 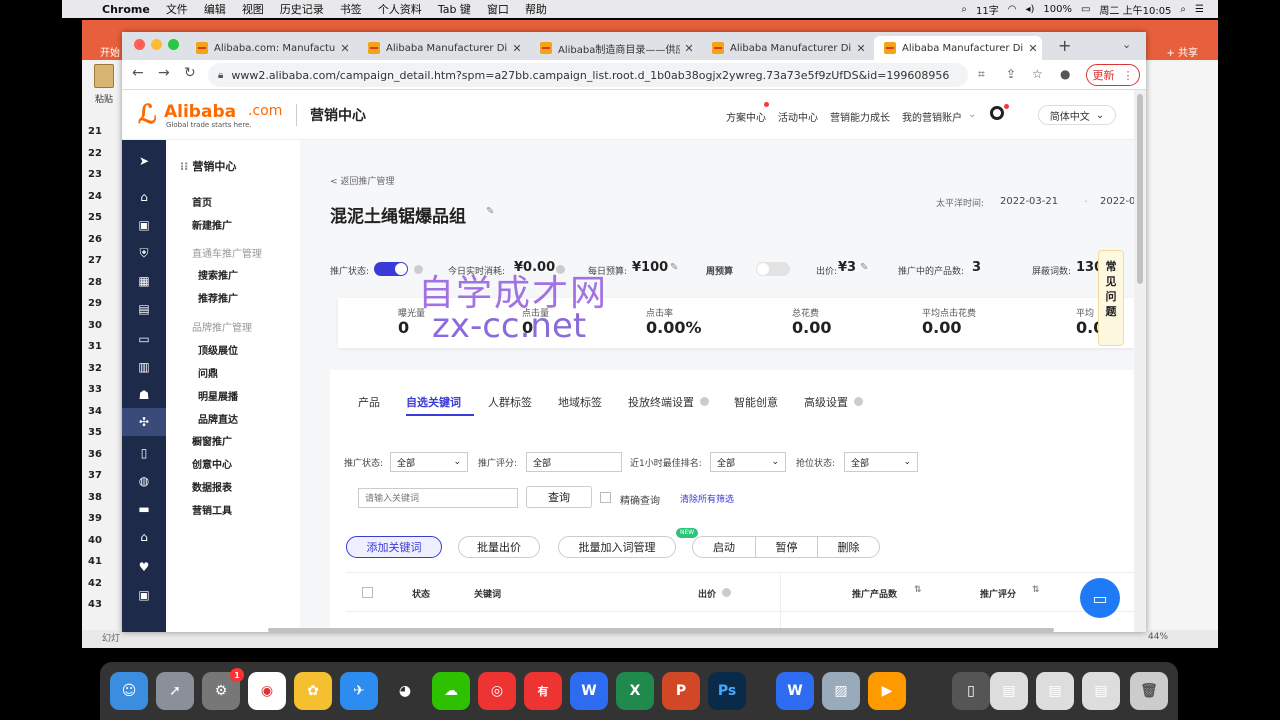 What do you see at coordinates (860, 116) in the screenshot?
I see `nav-growth: 营销能力成长` at bounding box center [860, 116].